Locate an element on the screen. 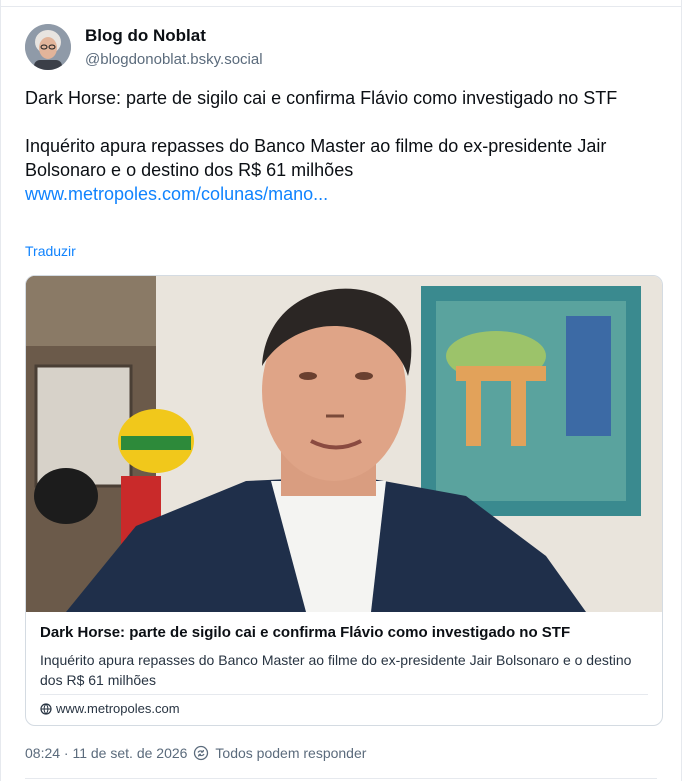 The height and width of the screenshot is (781, 682). author-display-name: Blog do Noblat is located at coordinates (145, 36).